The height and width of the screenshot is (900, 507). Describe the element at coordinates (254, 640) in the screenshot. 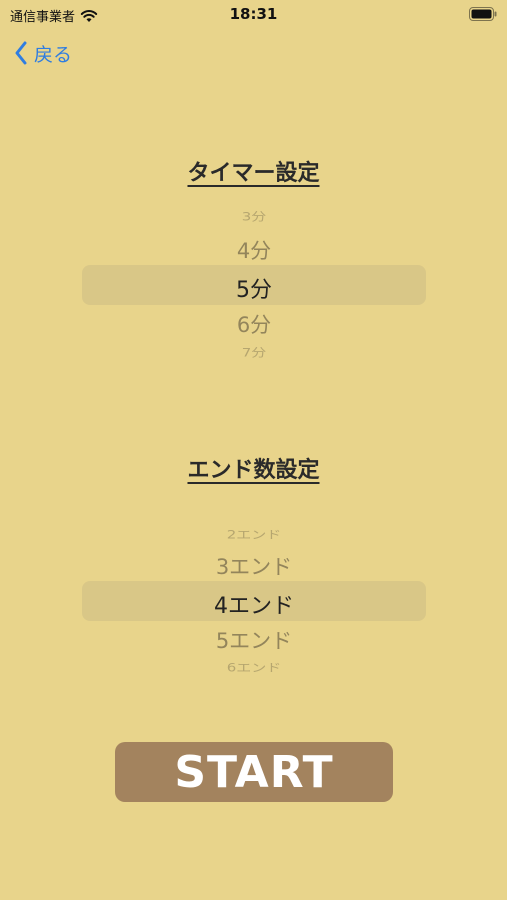

I see `ends-option: 5エンド` at that location.